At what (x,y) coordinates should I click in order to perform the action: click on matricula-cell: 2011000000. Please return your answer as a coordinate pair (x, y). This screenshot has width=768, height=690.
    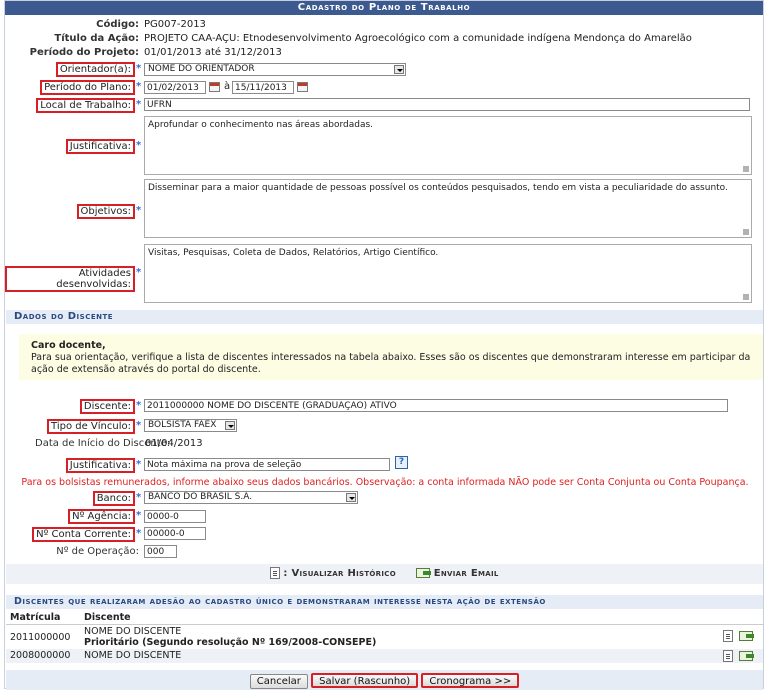
    Looking at the image, I should click on (40, 637).